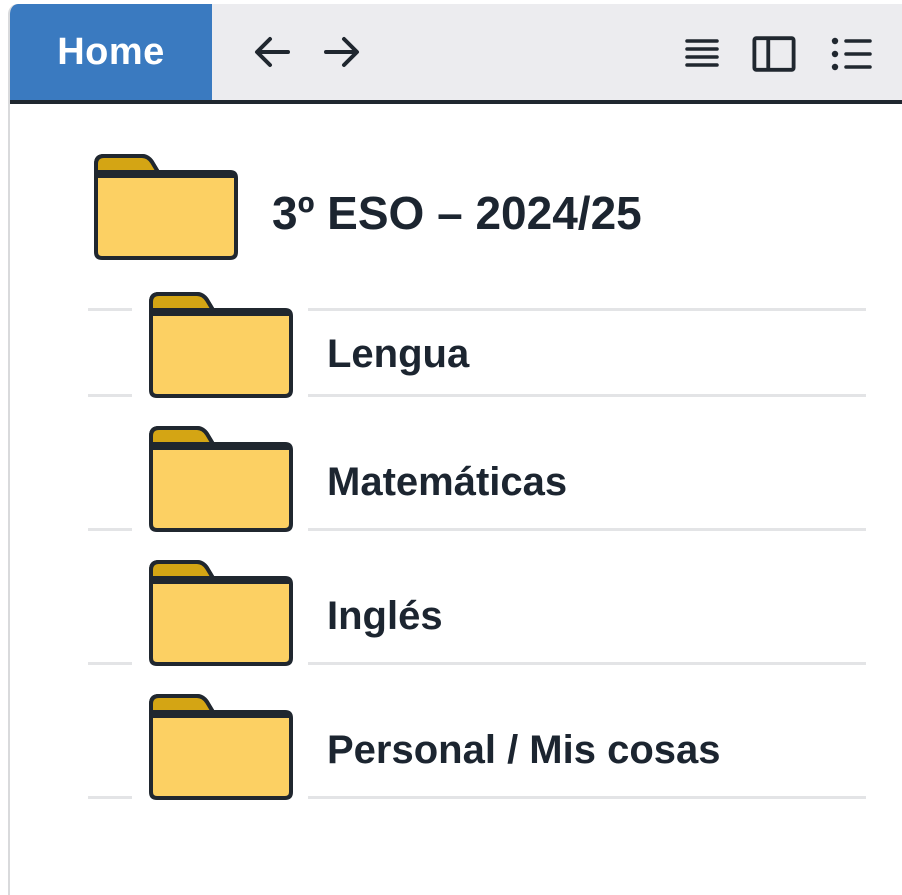  I want to click on list-view-button, so click(852, 54).